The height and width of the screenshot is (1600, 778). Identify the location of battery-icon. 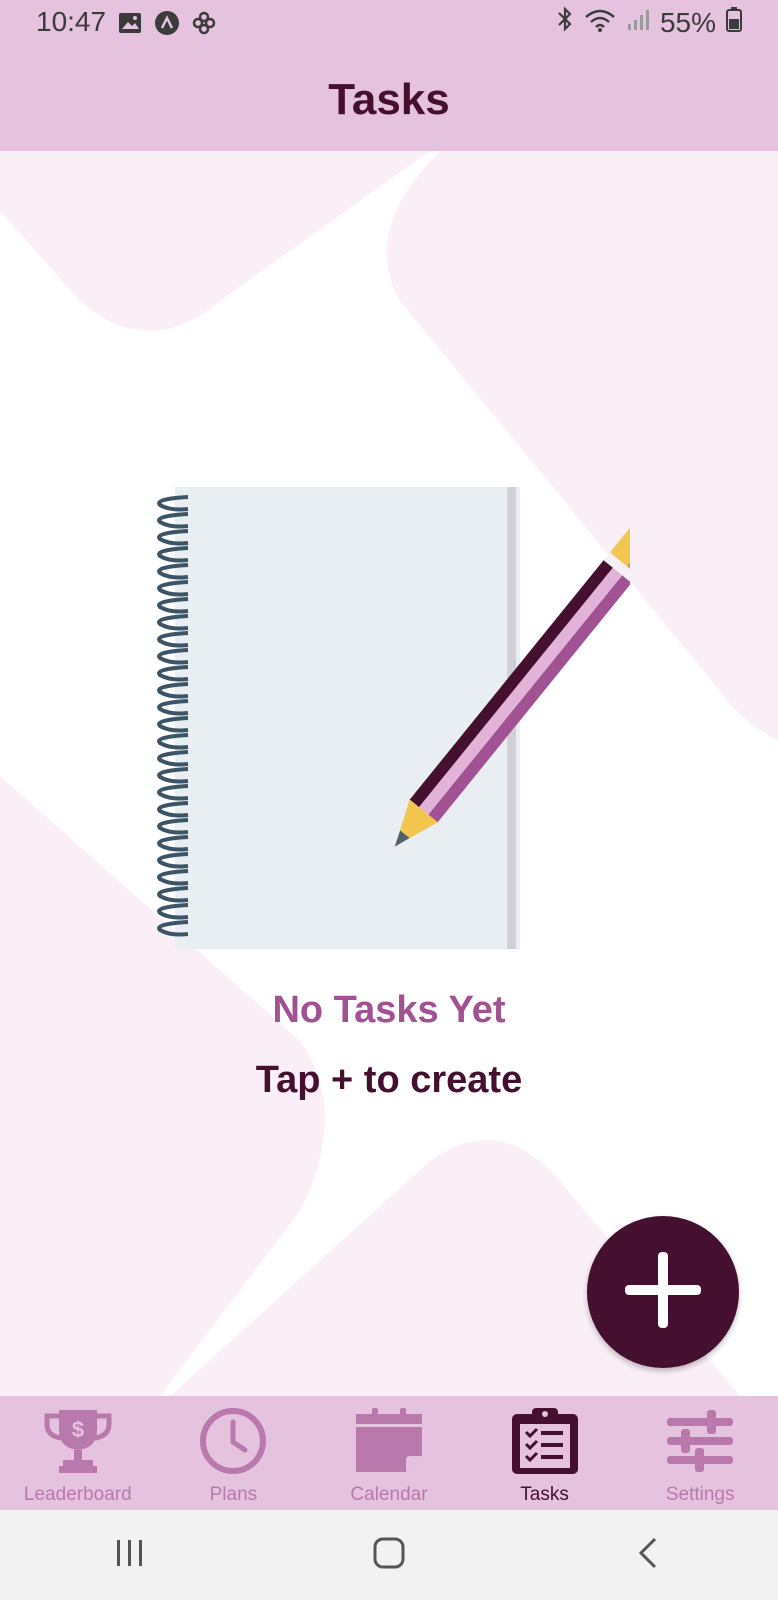
(734, 22).